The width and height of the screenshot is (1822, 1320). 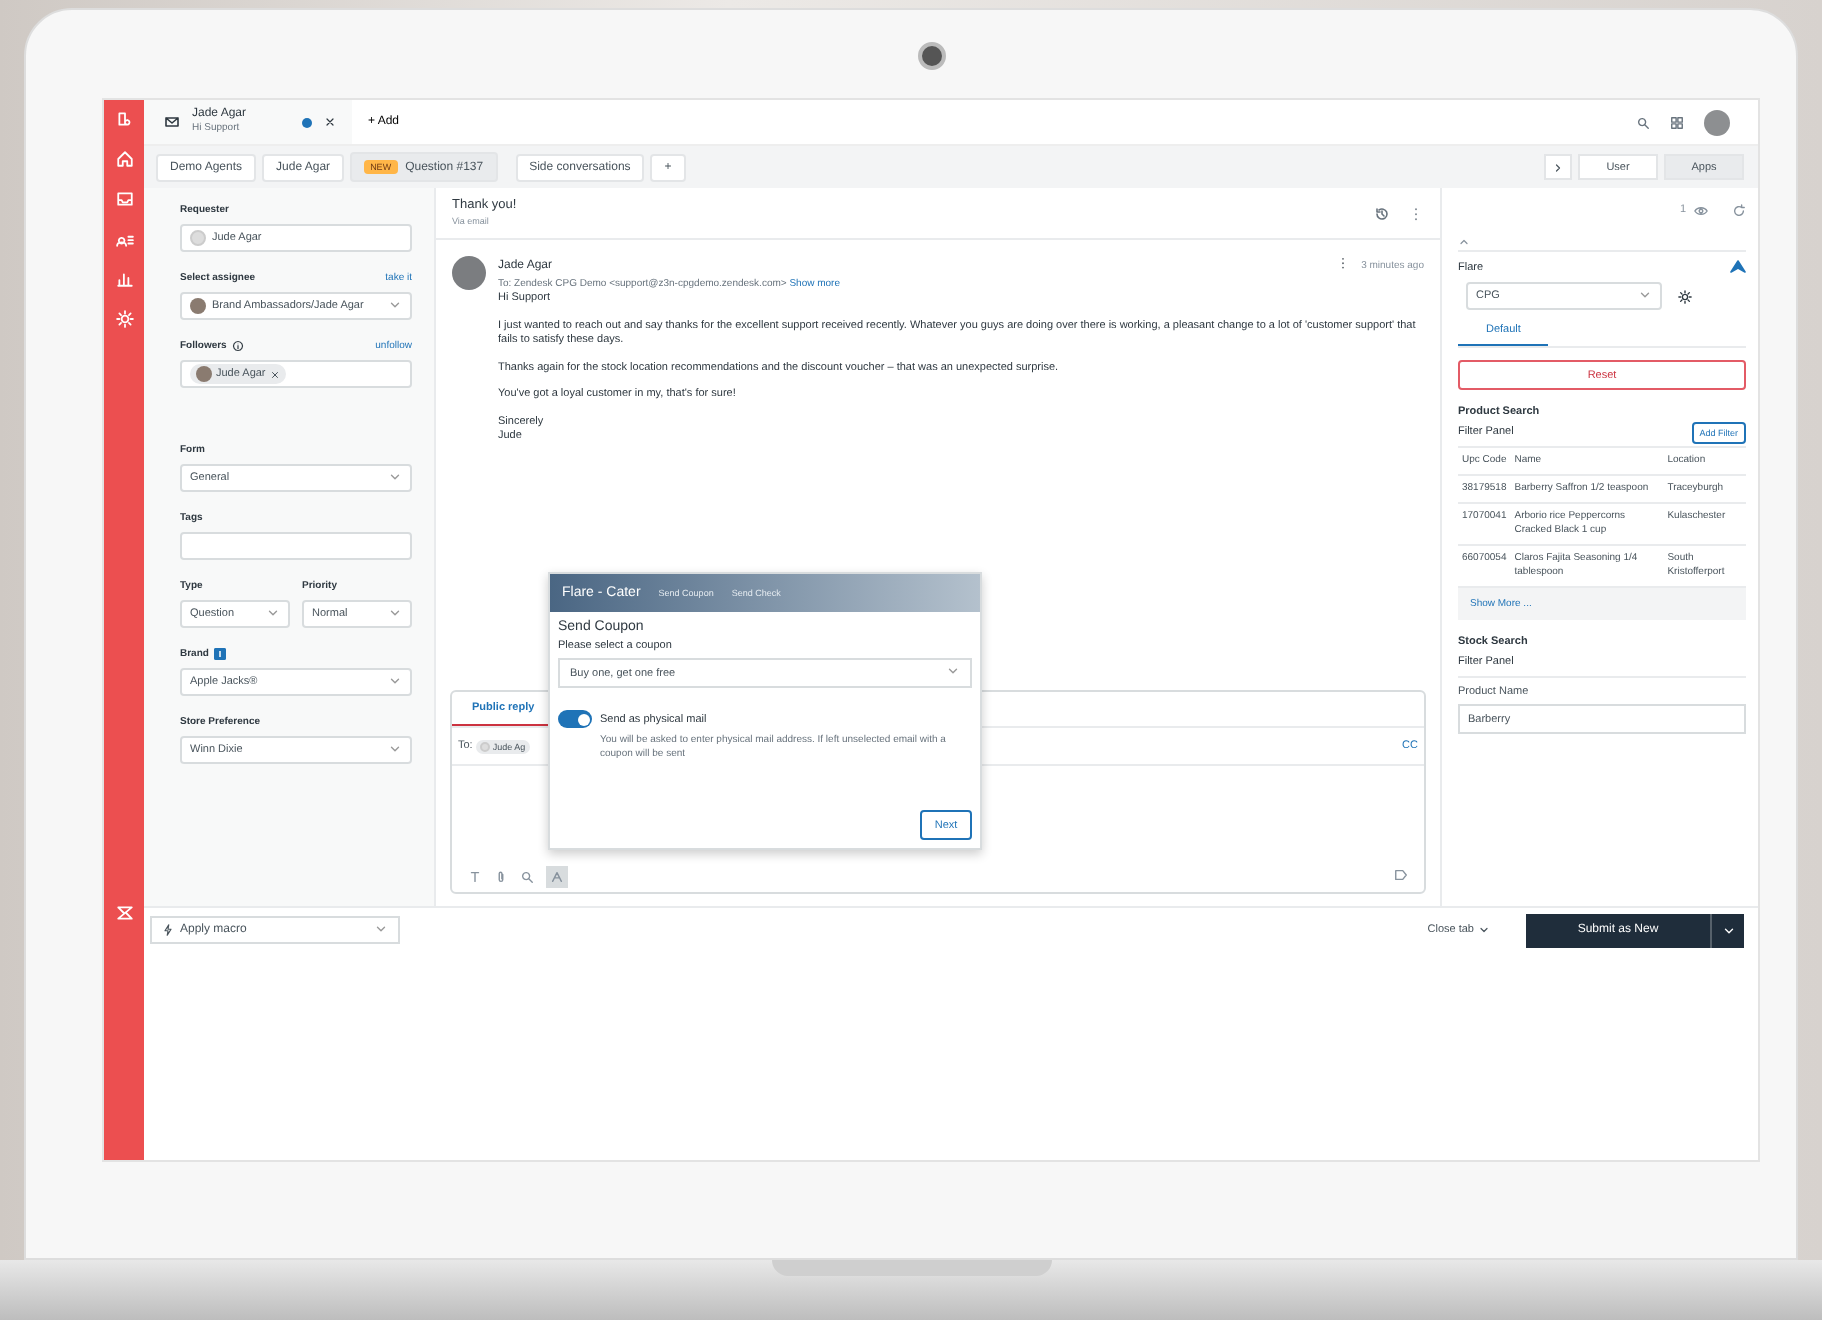 I want to click on eye-icon, so click(x=1701, y=210).